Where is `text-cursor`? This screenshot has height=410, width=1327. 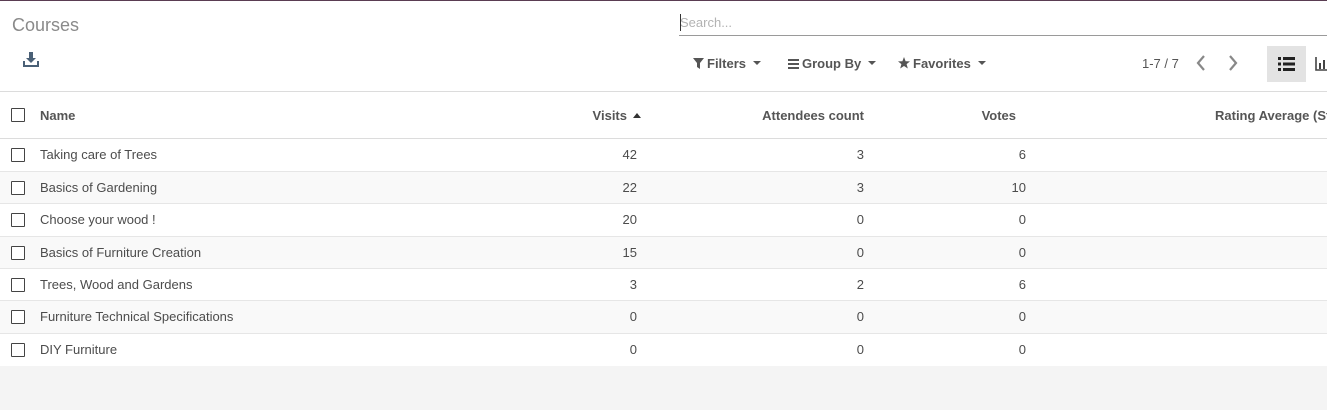
text-cursor is located at coordinates (680, 22).